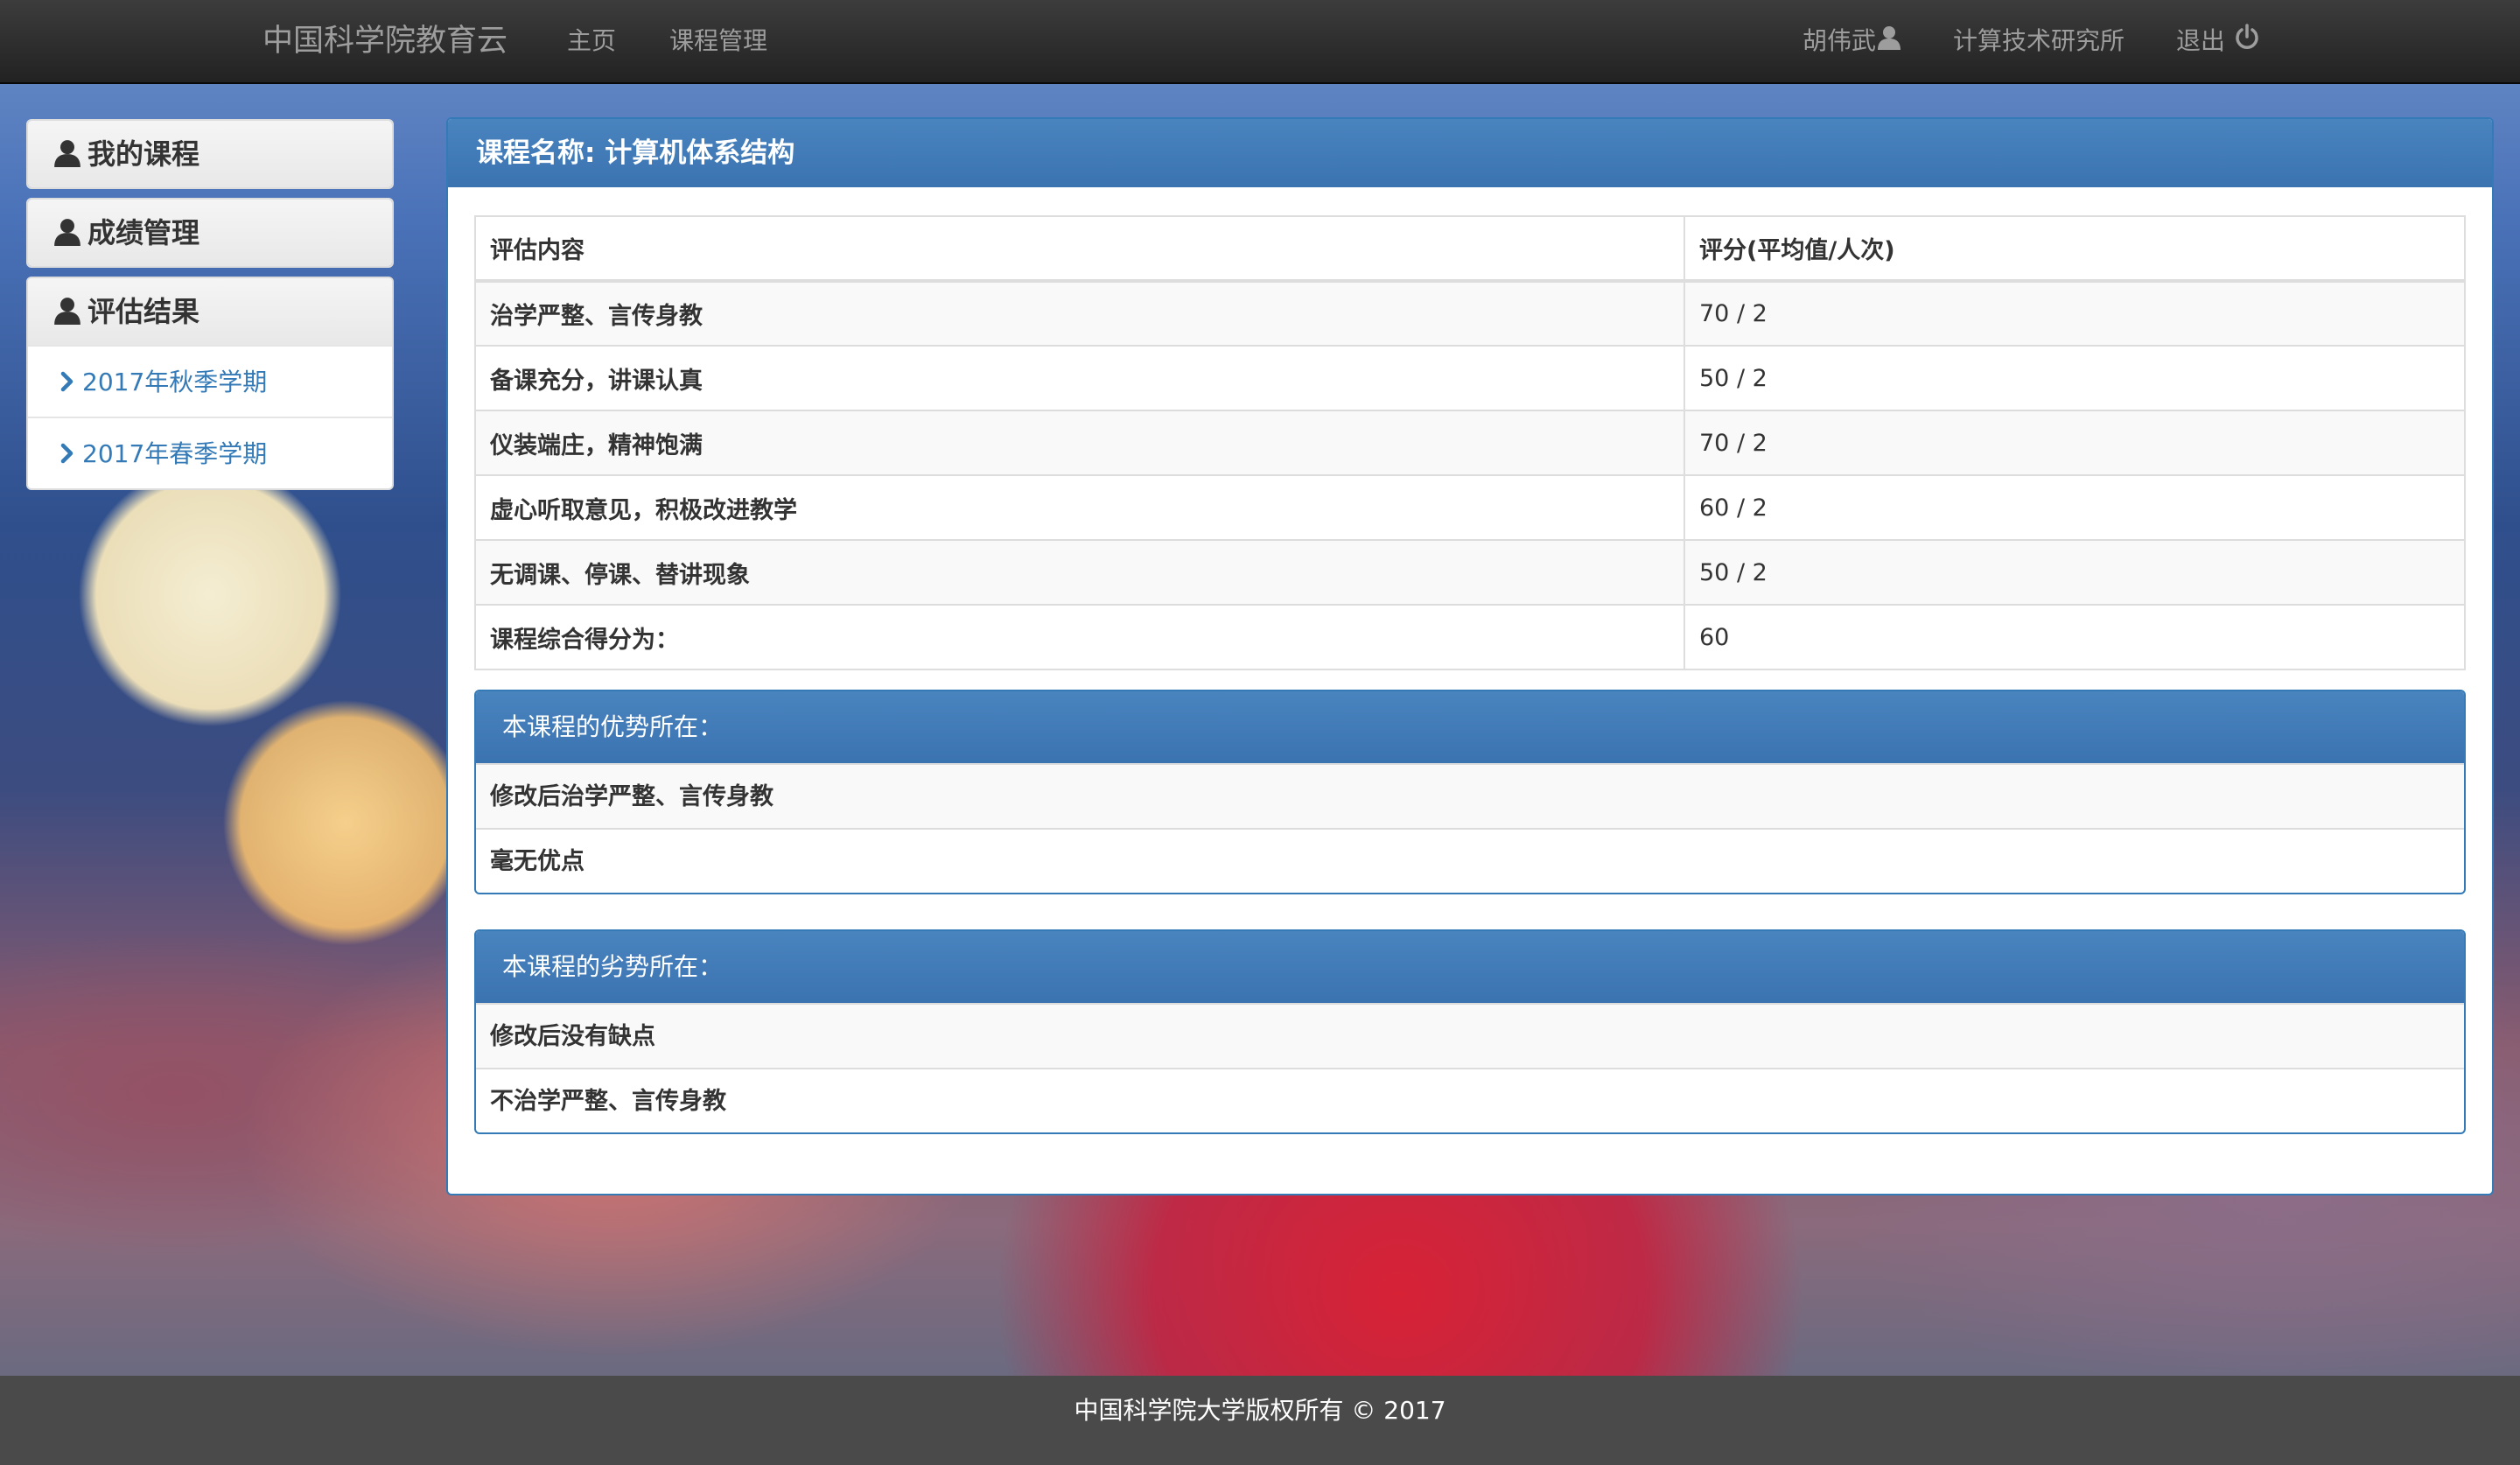  What do you see at coordinates (1260, 1410) in the screenshot?
I see `copyright-text: 中国科学院大学版权所有 © 2017` at bounding box center [1260, 1410].